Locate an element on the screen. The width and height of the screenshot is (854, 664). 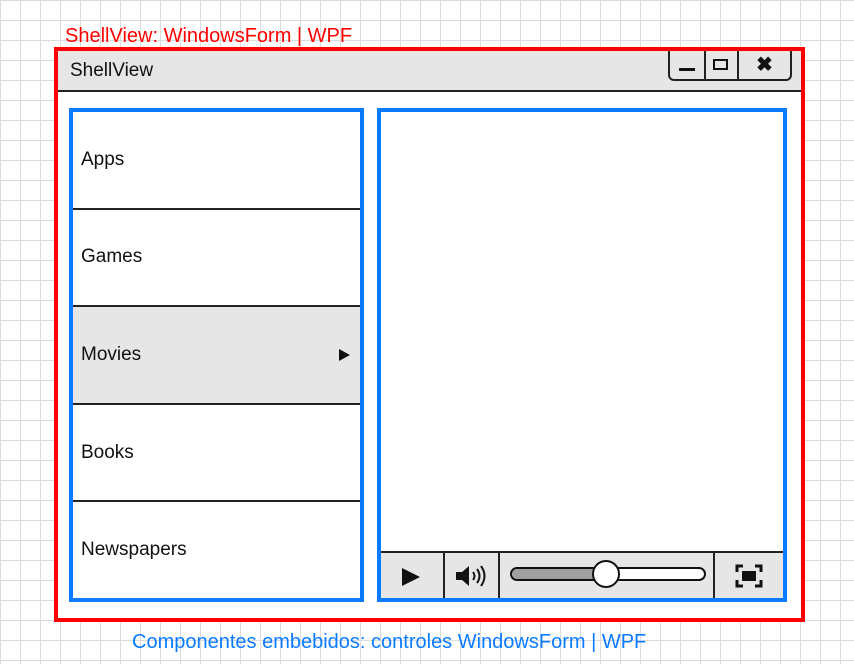
nav-item-books: Books is located at coordinates (216, 454).